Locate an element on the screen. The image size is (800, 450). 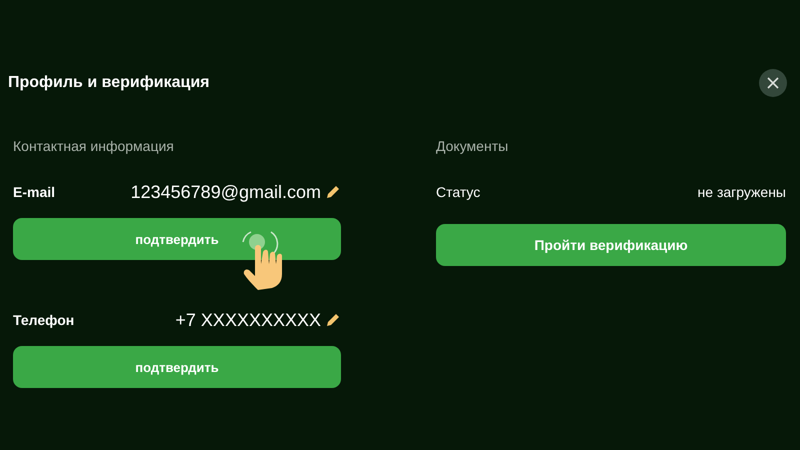
field-label: Телефон is located at coordinates (43, 320).